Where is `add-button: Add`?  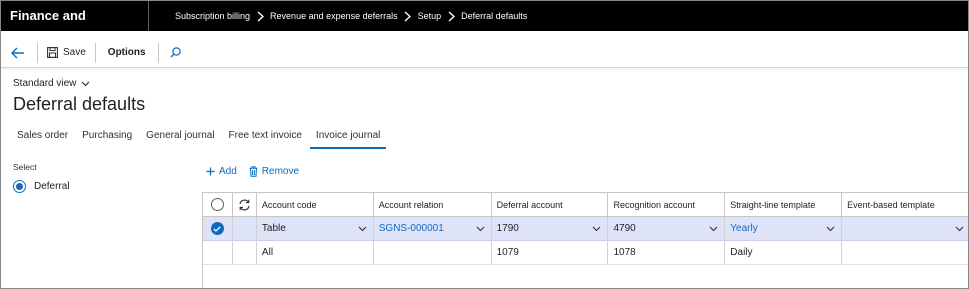
add-button: Add is located at coordinates (221, 171).